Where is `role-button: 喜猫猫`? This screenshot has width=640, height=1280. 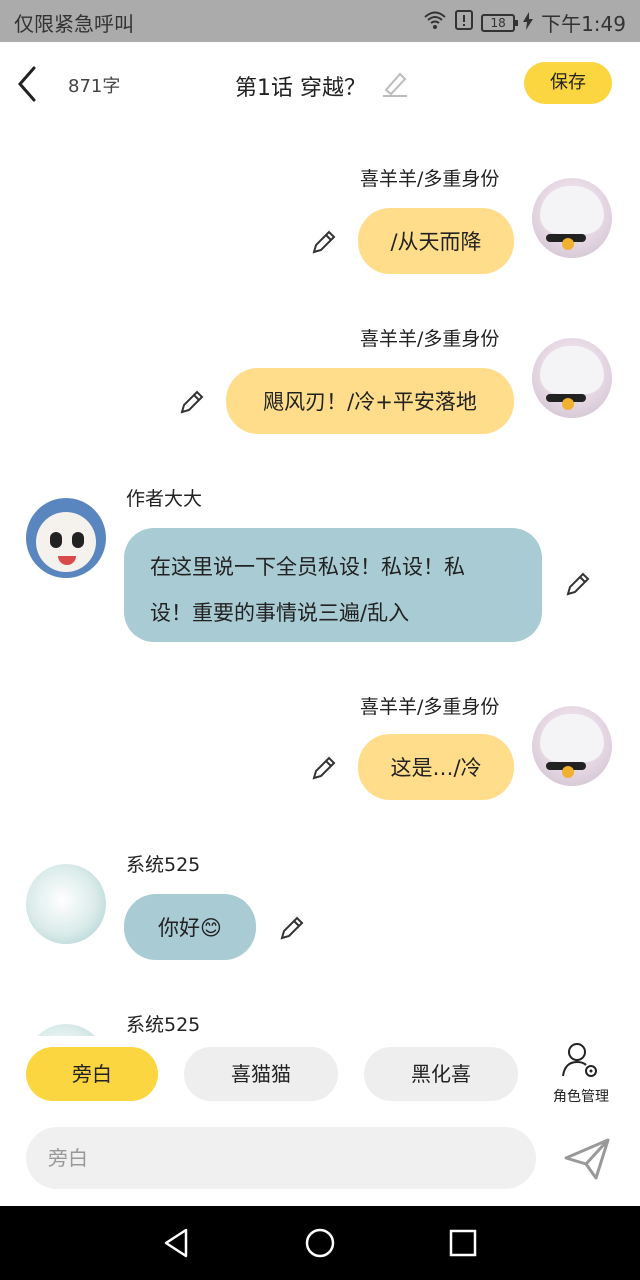
role-button: 喜猫猫 is located at coordinates (261, 1074).